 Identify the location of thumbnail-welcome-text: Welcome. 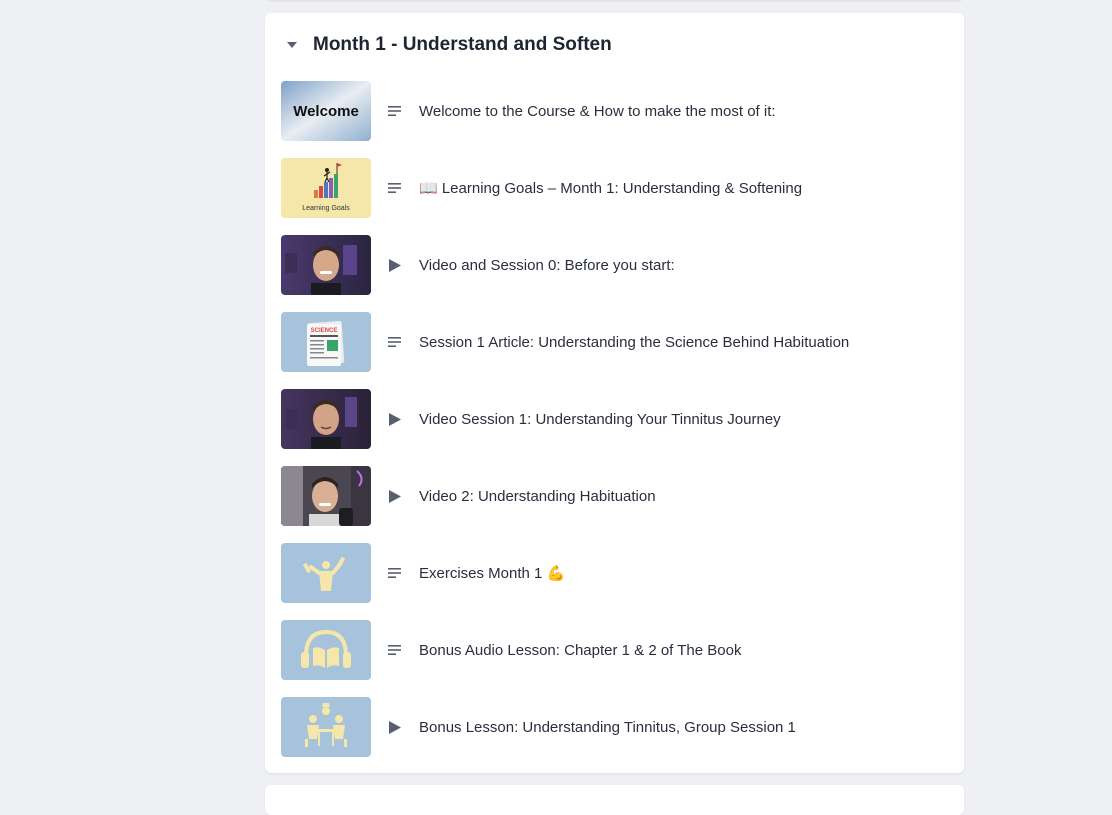
(326, 111).